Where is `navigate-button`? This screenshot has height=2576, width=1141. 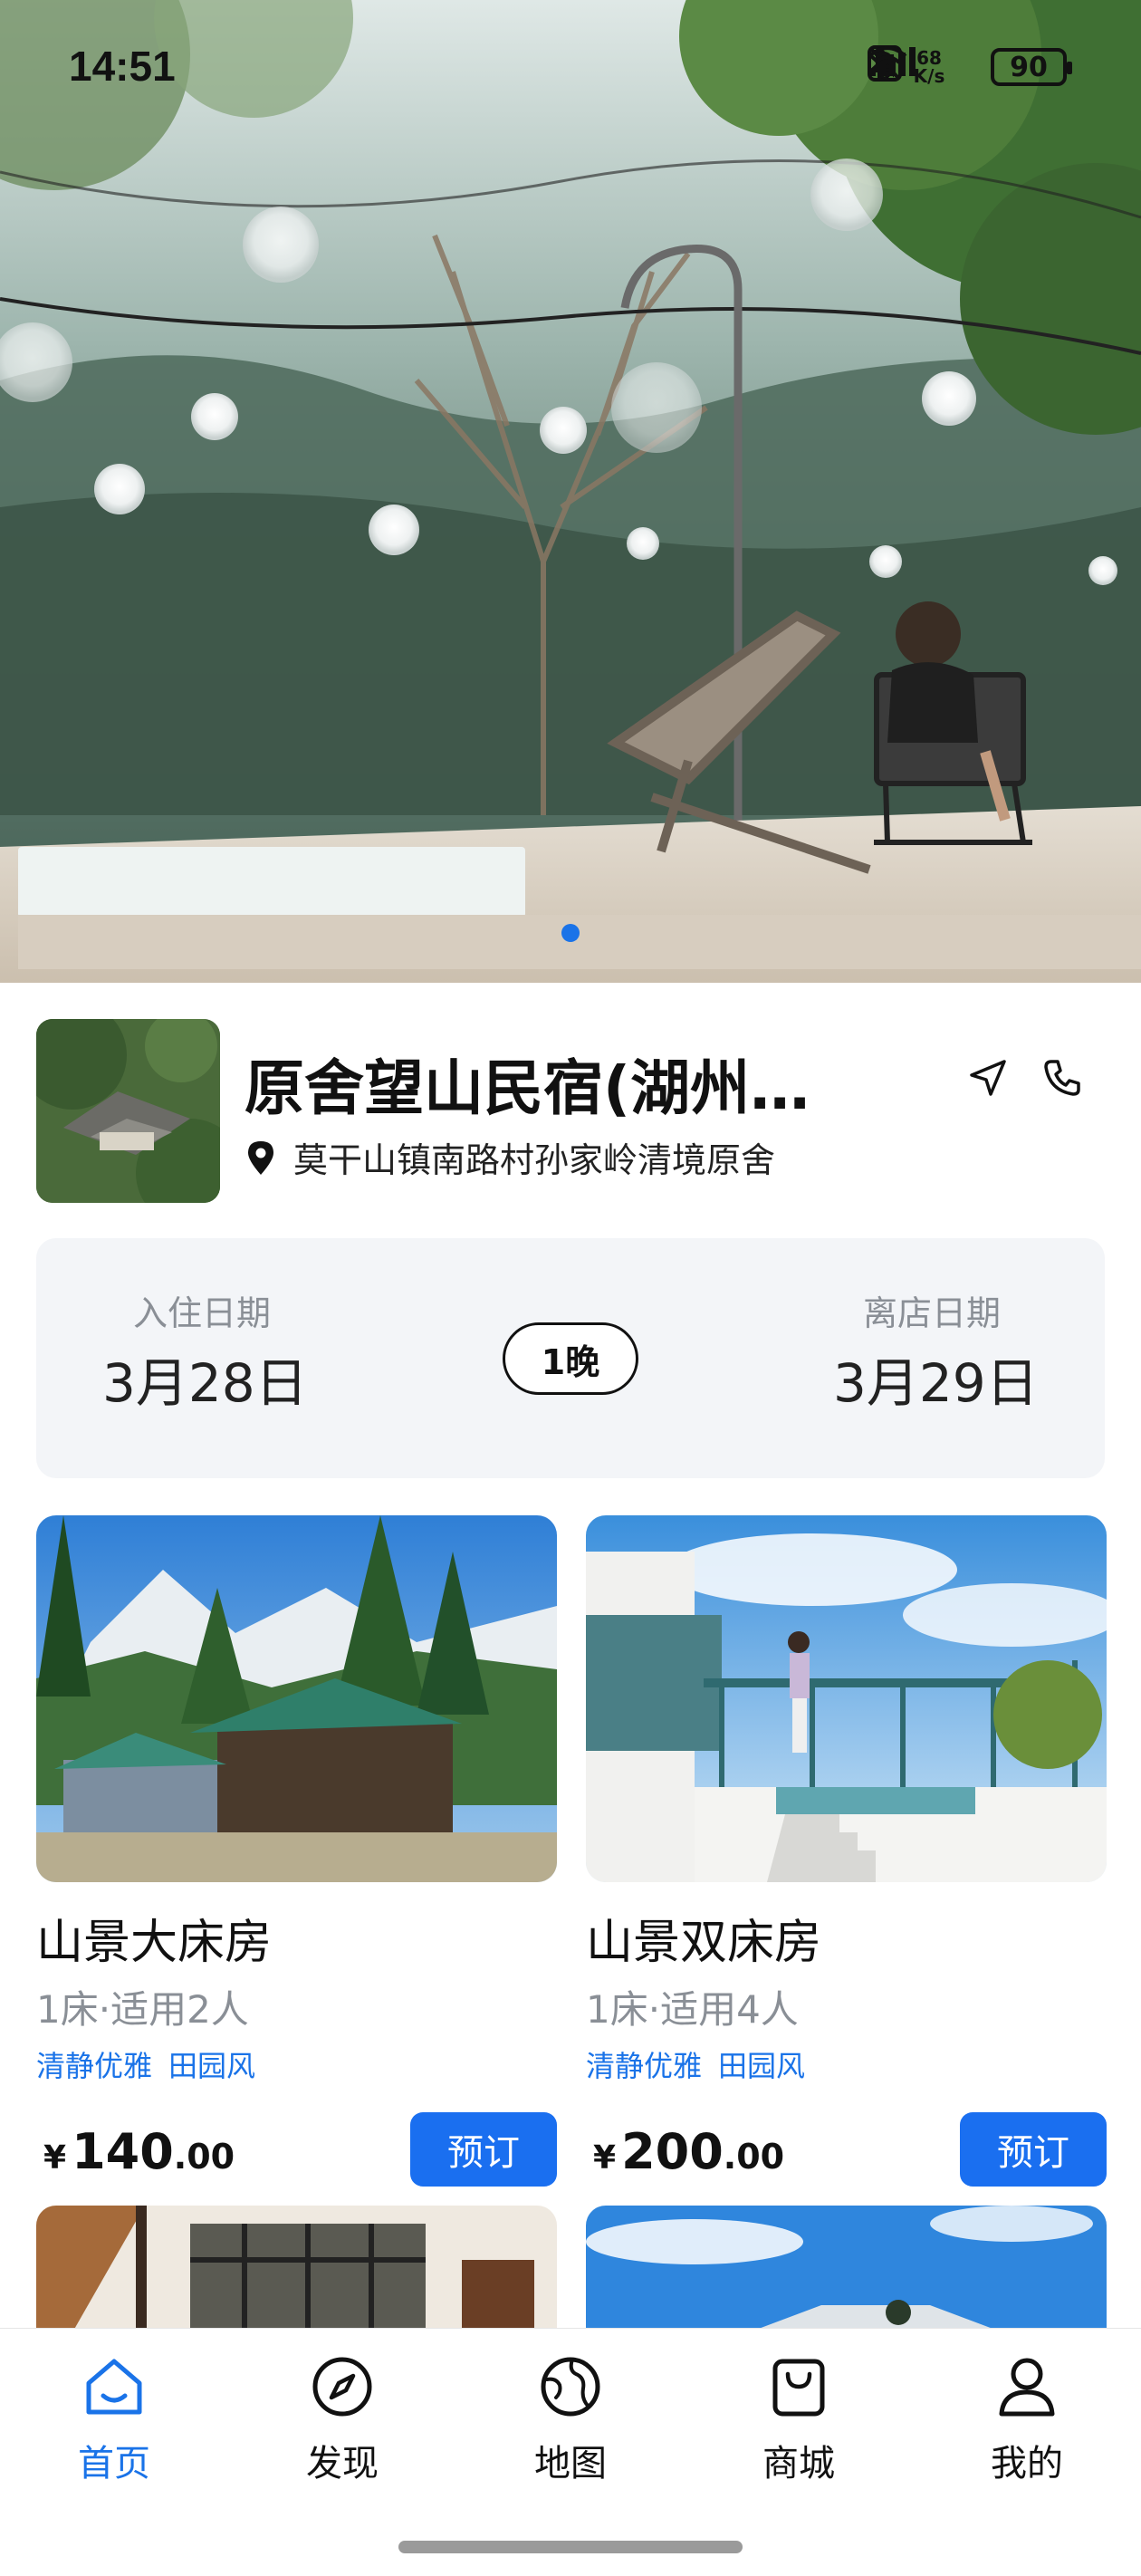
navigate-button is located at coordinates (988, 1078).